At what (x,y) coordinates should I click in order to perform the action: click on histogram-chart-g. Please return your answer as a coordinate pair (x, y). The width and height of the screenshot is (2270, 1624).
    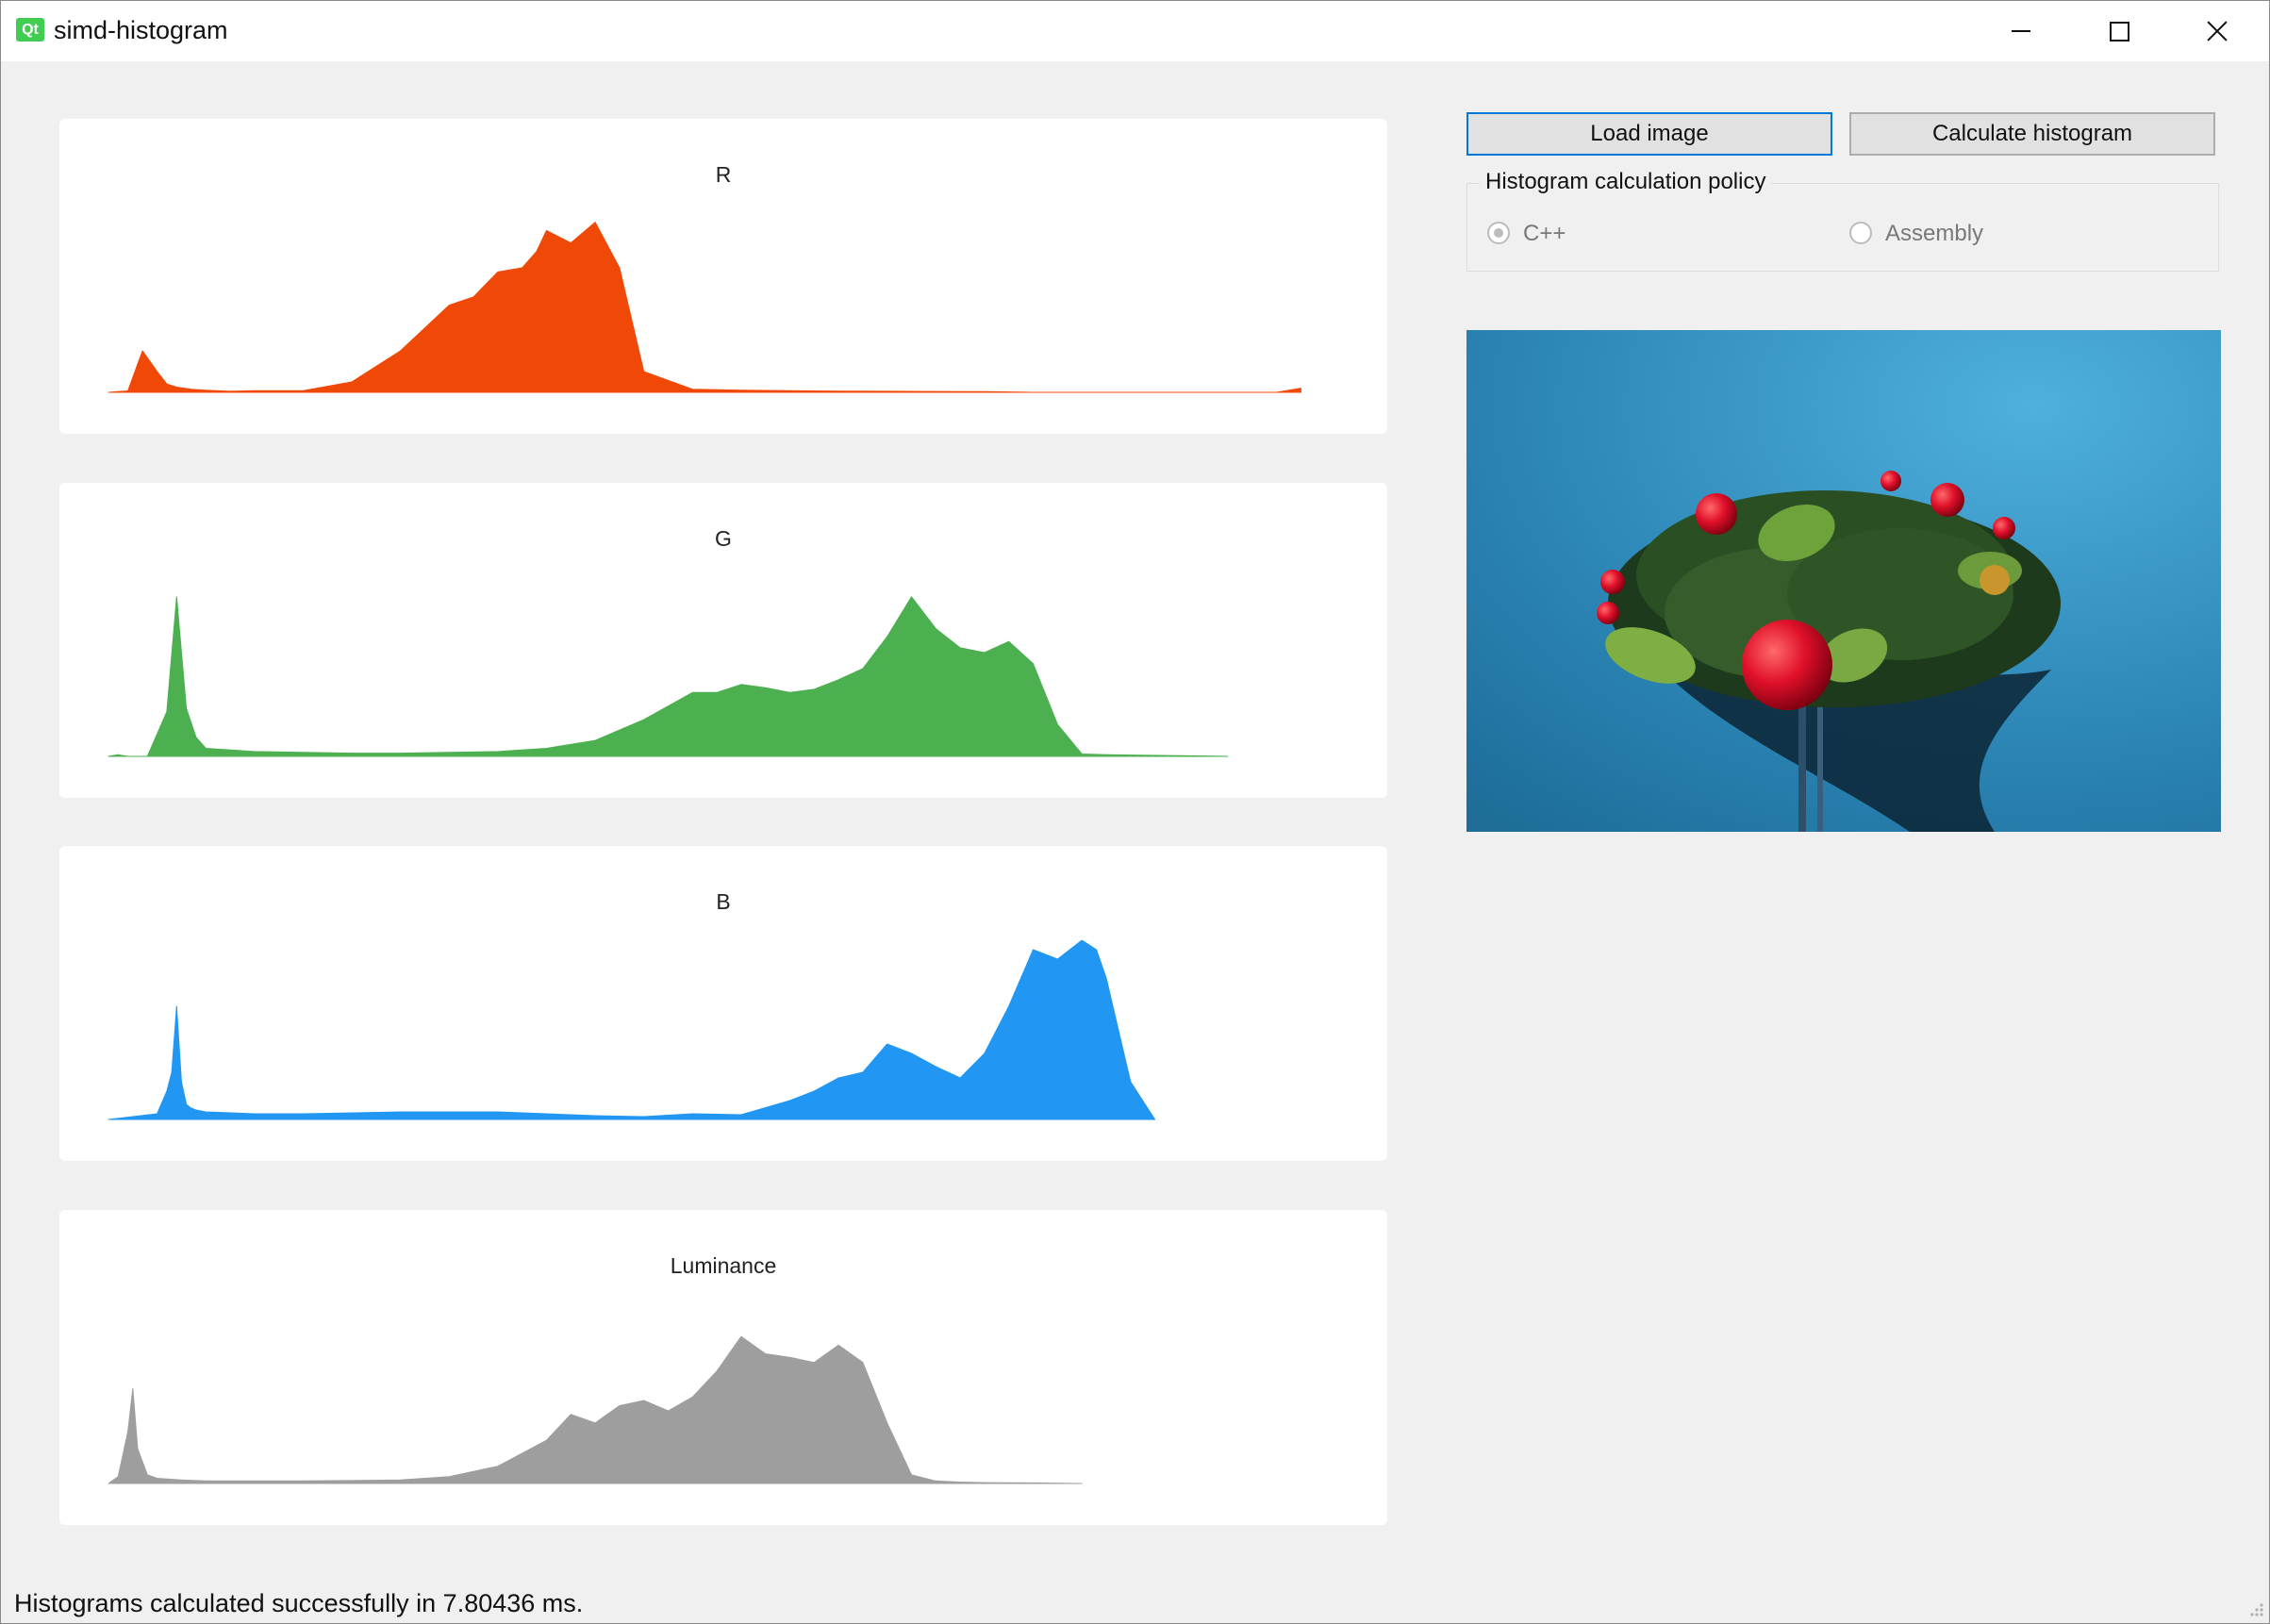
    Looking at the image, I should click on (668, 676).